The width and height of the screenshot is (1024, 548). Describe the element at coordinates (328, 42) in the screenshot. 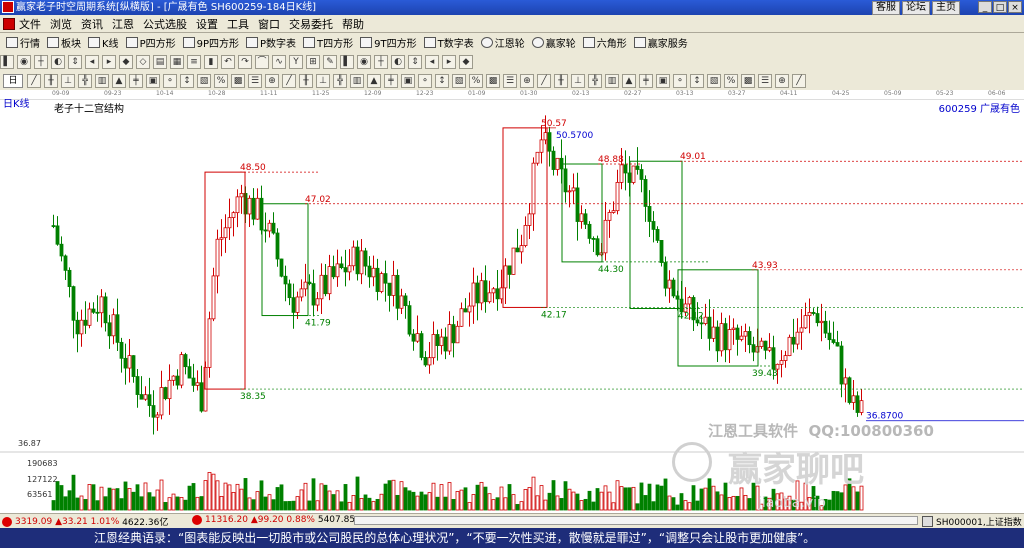

I see `tool-t-square: T四方形` at that location.